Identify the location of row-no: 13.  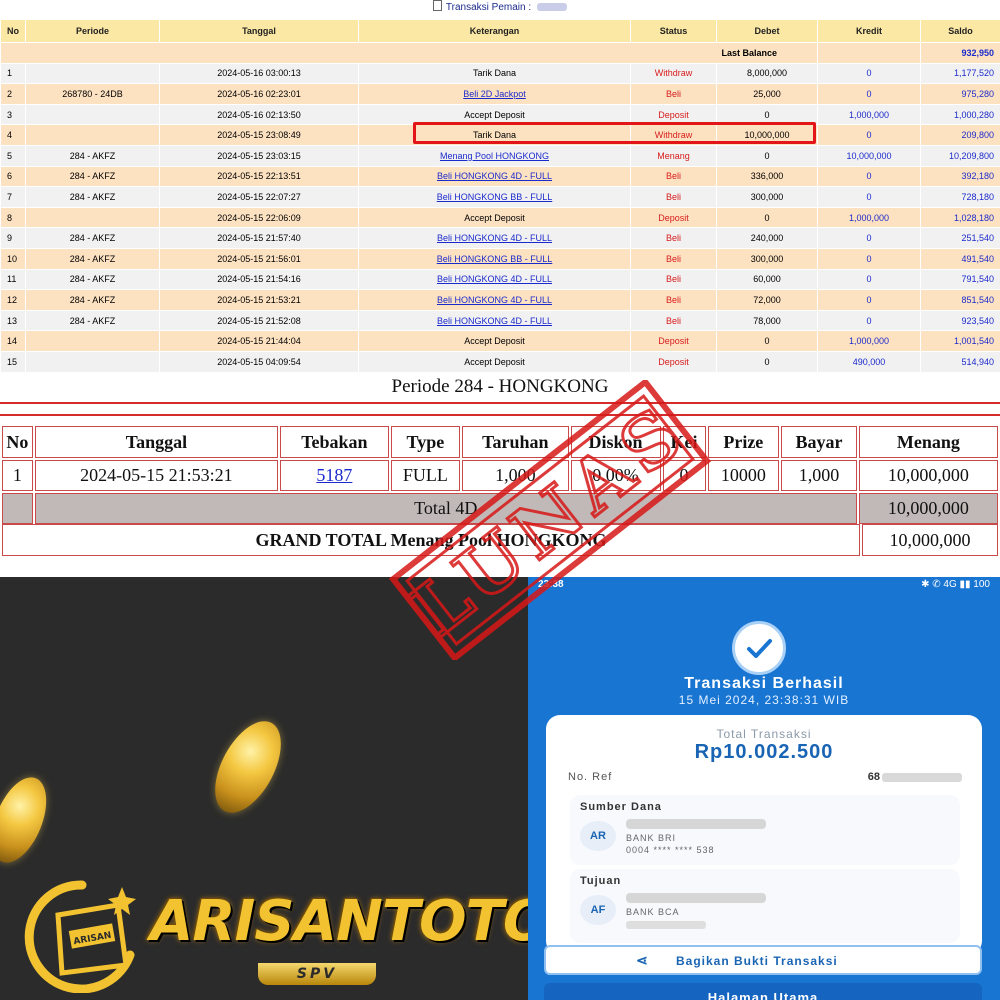
(13, 320).